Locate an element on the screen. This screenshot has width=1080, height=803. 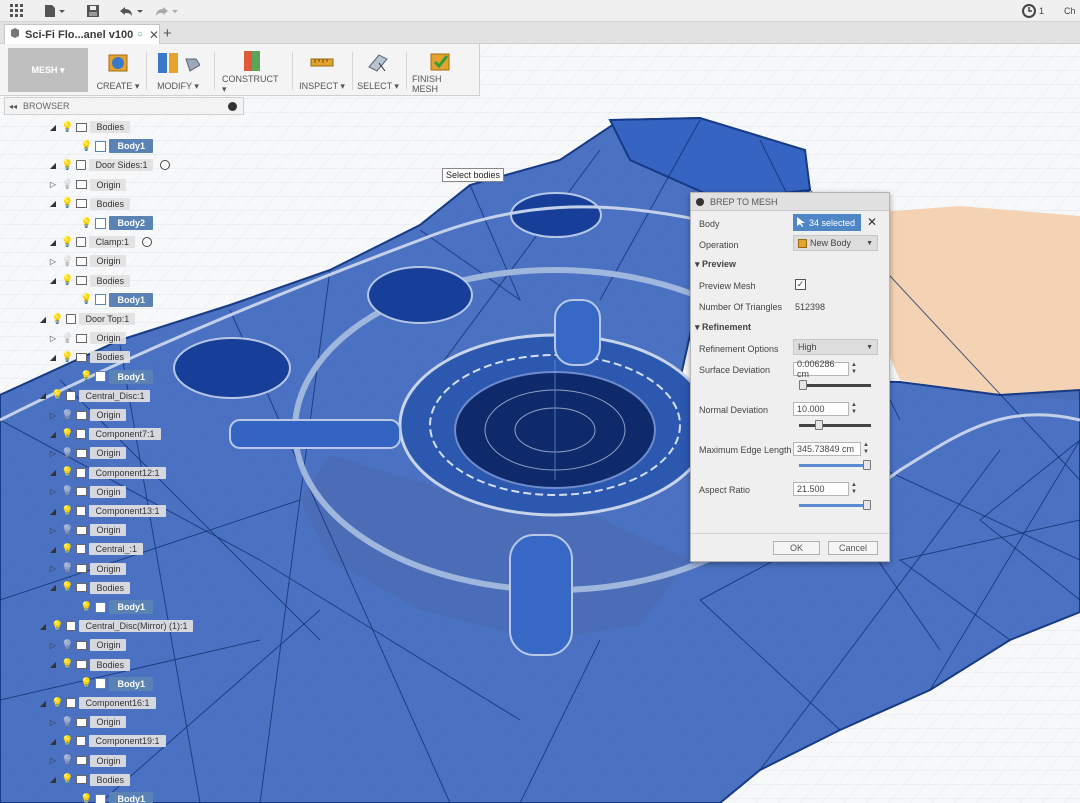
browser-component-item: ◢ 💡 Door Sides:1 is located at coordinates (109, 165).